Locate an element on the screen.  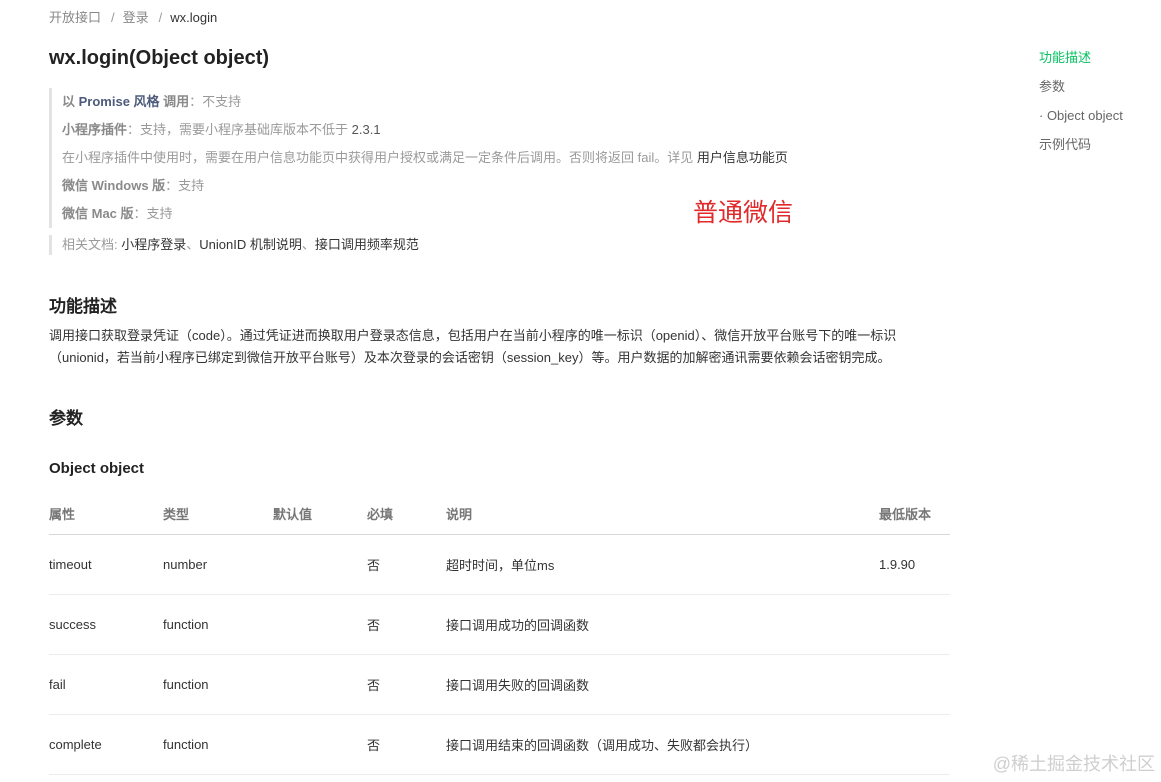
annotation-label: 普通微信 is located at coordinates (743, 213).